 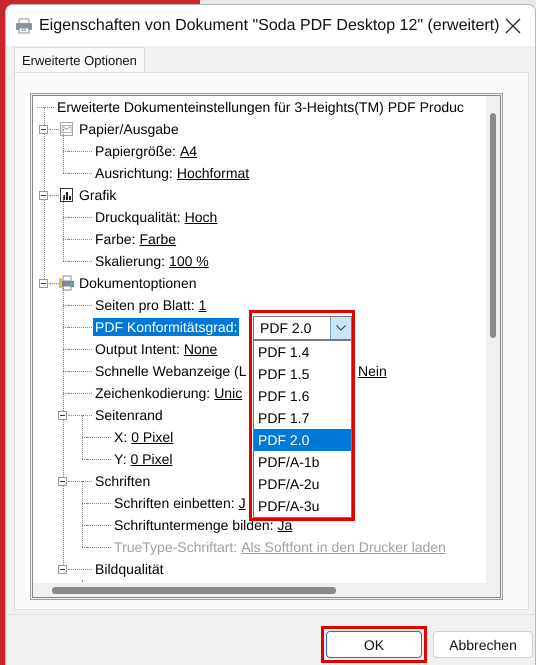 I want to click on group-label: Grafik, so click(x=97, y=195).